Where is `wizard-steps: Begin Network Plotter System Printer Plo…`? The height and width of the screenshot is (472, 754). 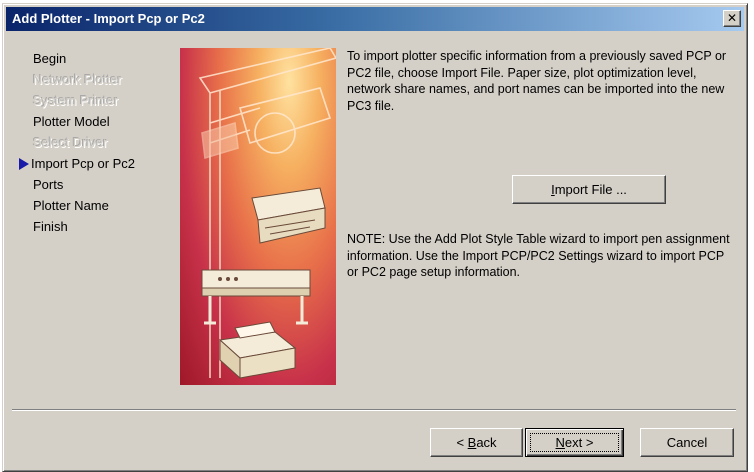
wizard-steps: Begin Network Plotter System Printer Plo… is located at coordinates (98, 142).